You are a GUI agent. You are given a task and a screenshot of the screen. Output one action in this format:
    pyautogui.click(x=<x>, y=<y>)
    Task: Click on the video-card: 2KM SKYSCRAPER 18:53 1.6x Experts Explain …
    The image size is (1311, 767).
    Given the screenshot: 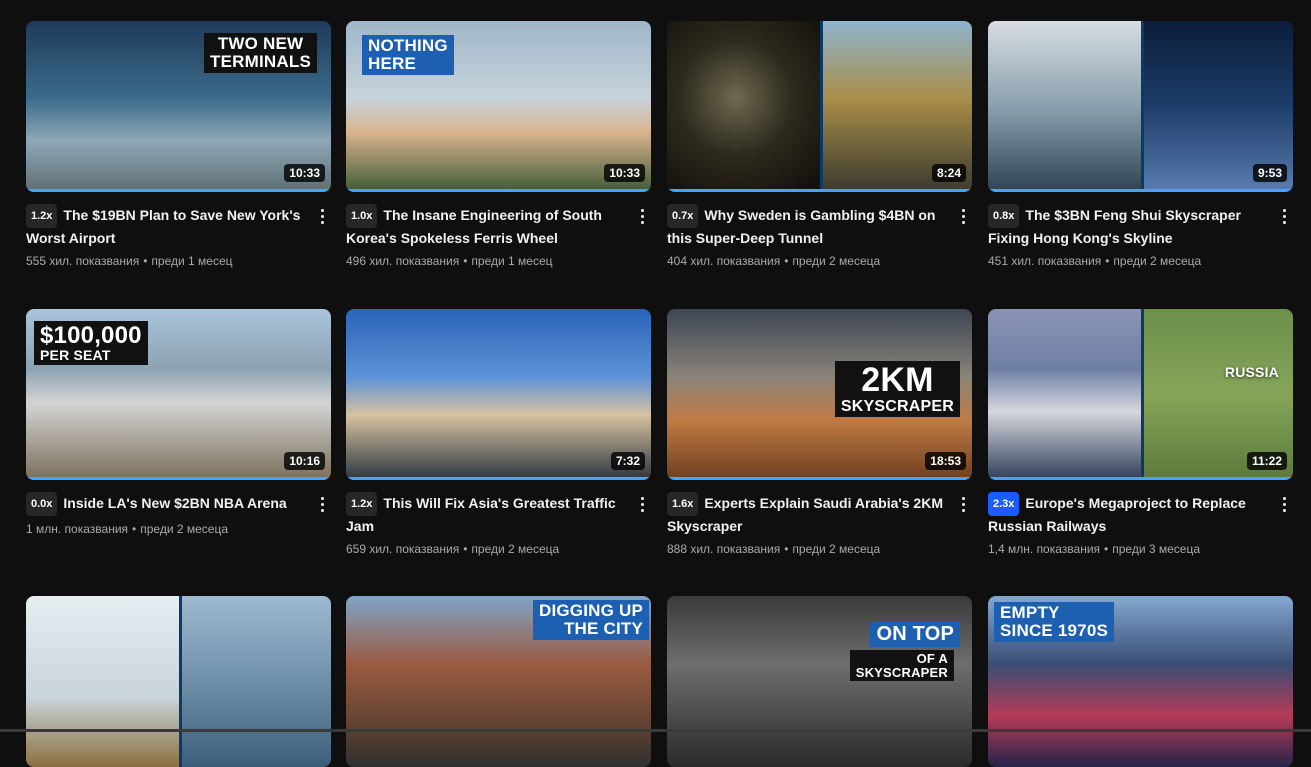 What is the action you would take?
    pyautogui.click(x=819, y=432)
    